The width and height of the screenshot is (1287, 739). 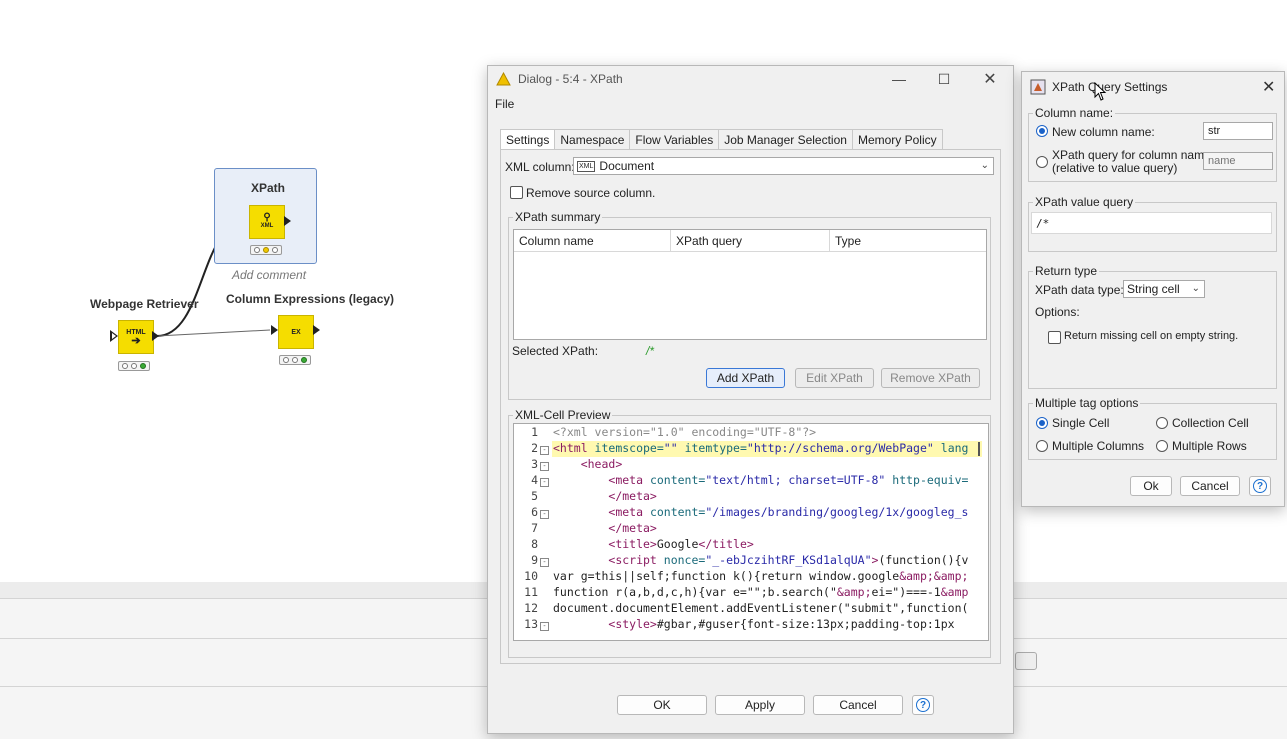 What do you see at coordinates (269, 275) in the screenshot?
I see `add-comment-label: Add comment` at bounding box center [269, 275].